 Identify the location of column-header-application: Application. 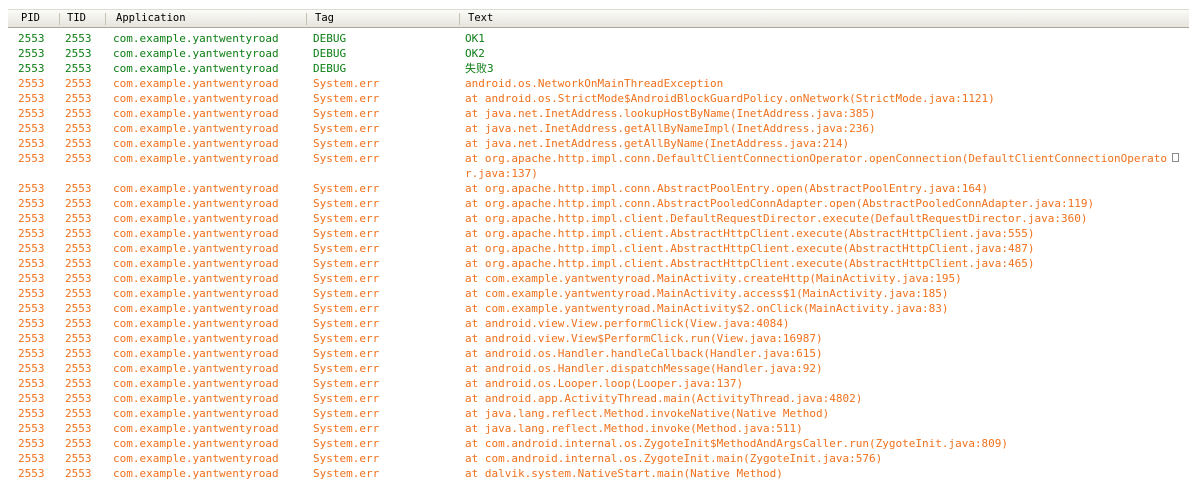
(206, 18).